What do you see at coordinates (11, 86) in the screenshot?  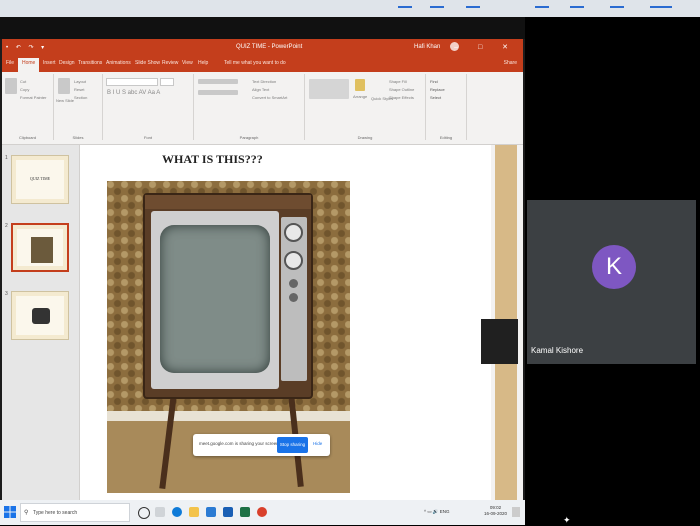 I see `paste-icon` at bounding box center [11, 86].